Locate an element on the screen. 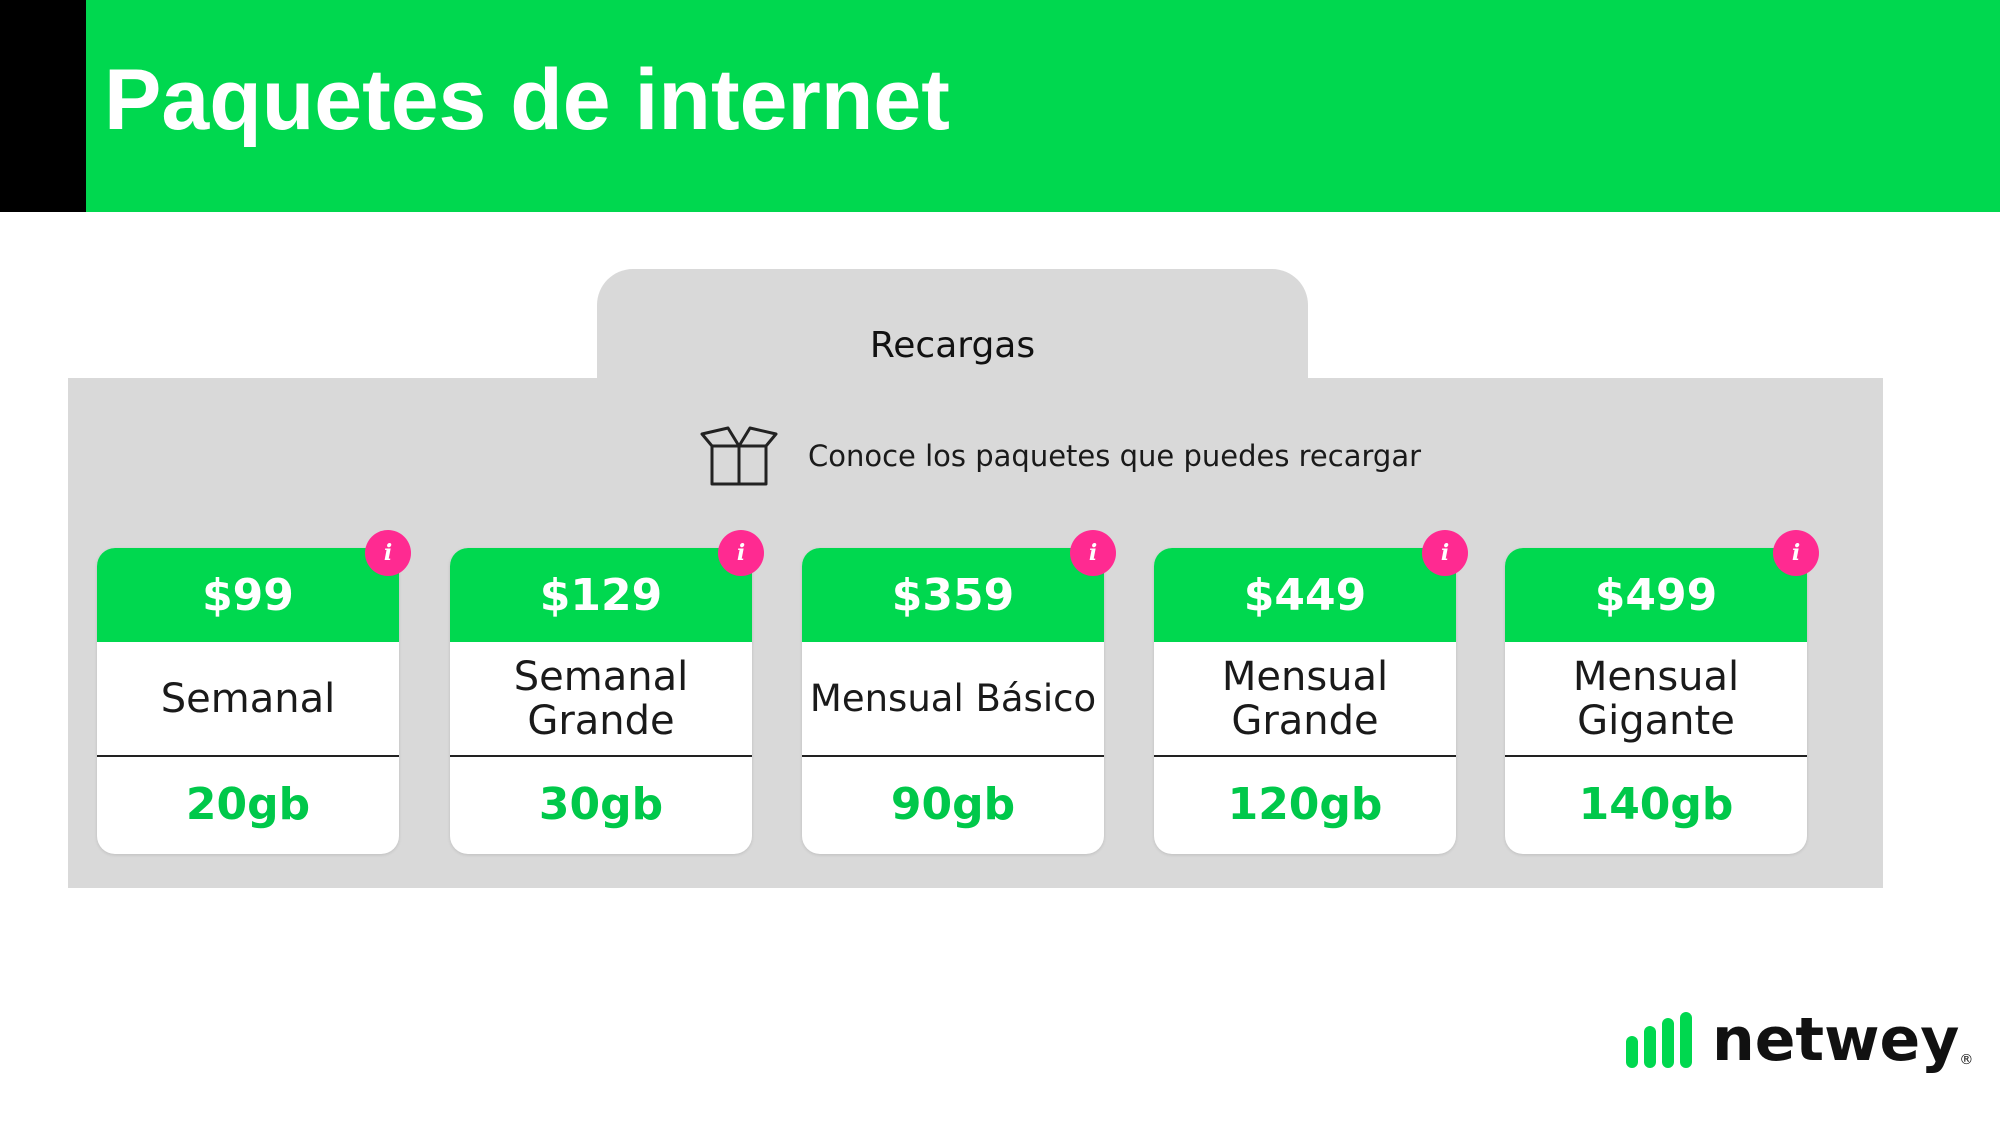  package-name-wrap: Mensual Grande is located at coordinates (1305, 699).